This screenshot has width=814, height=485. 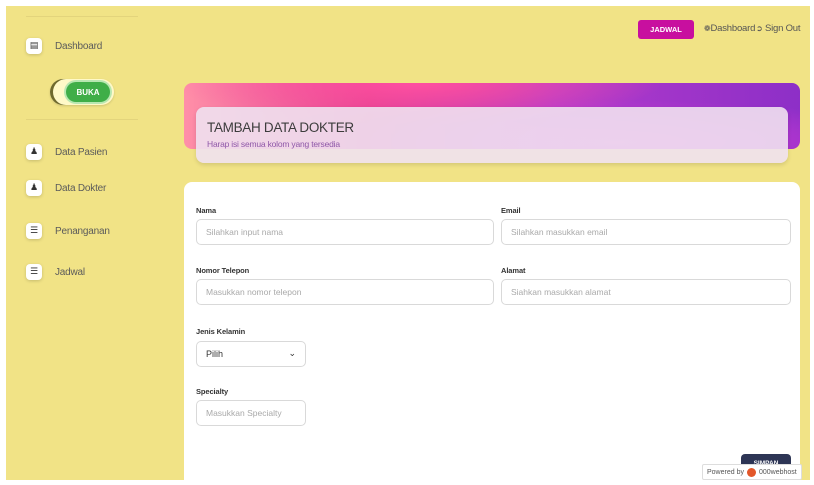 What do you see at coordinates (82, 16) in the screenshot?
I see `sidebar-top-divider` at bounding box center [82, 16].